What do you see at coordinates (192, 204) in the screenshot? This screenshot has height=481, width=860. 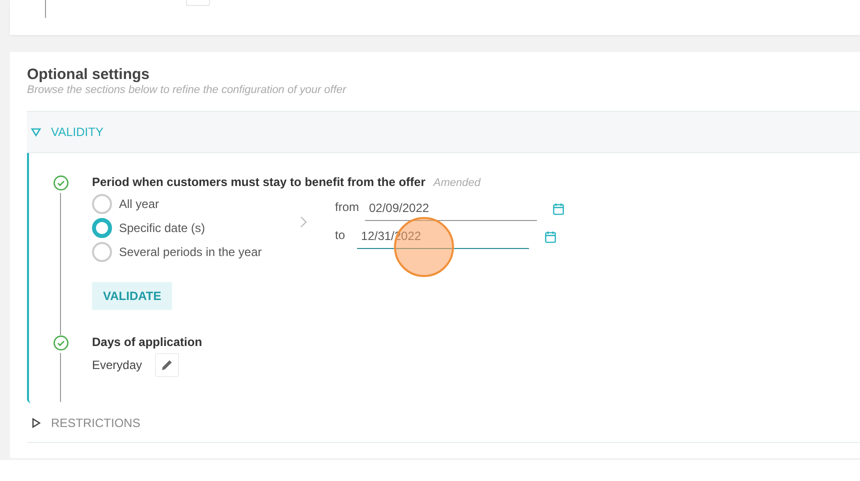 I see `radio-option: All year` at bounding box center [192, 204].